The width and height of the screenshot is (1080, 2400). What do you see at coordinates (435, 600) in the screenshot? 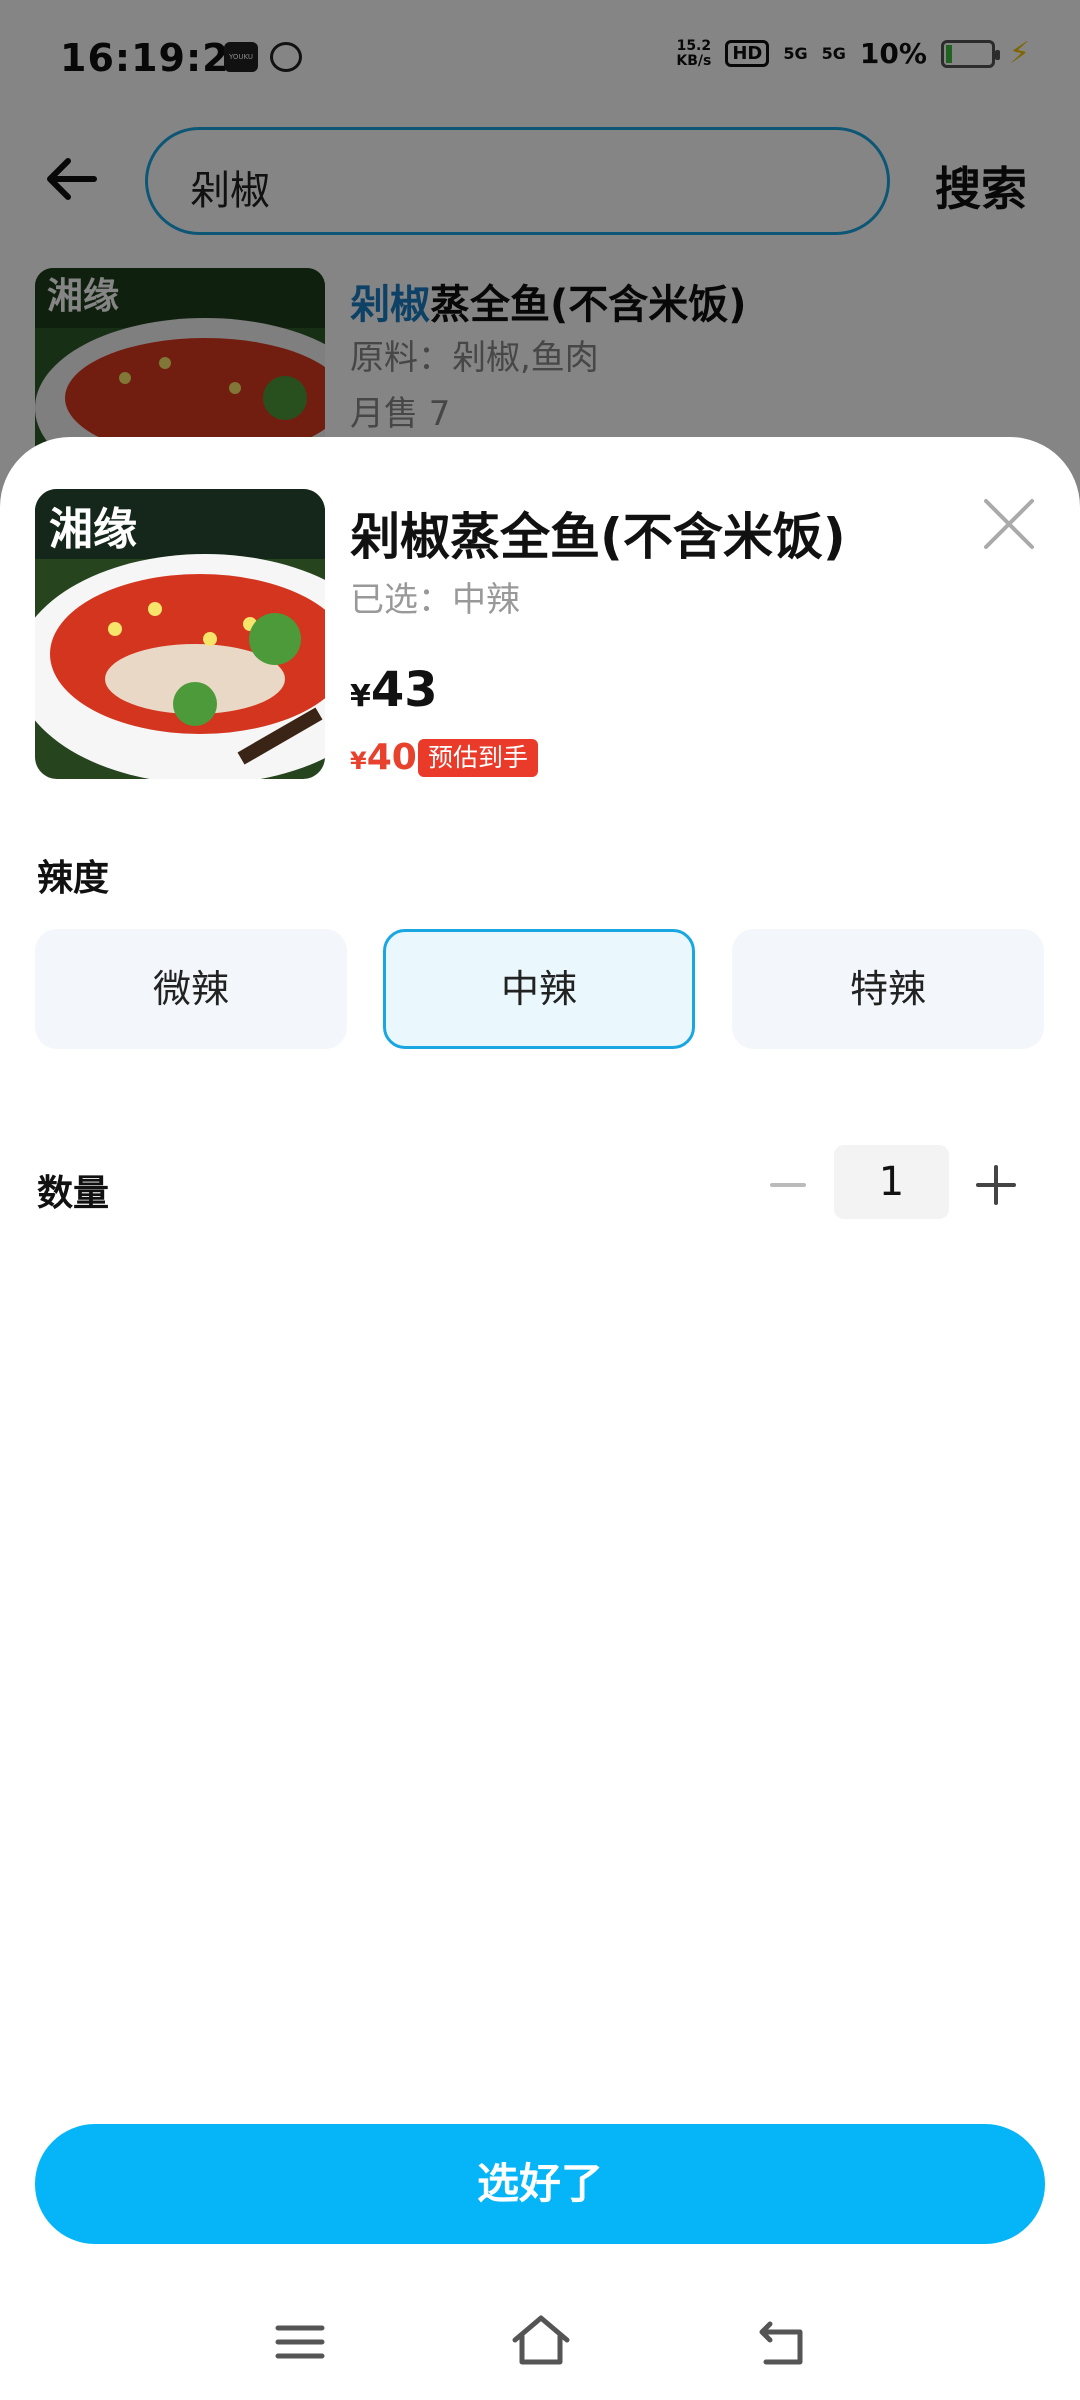
I see `selected-spec: 已选：中辣` at bounding box center [435, 600].